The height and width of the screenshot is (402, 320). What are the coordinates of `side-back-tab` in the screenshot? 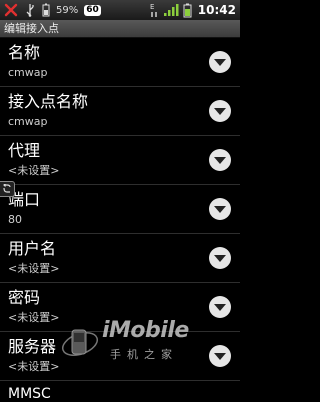 It's located at (7, 189).